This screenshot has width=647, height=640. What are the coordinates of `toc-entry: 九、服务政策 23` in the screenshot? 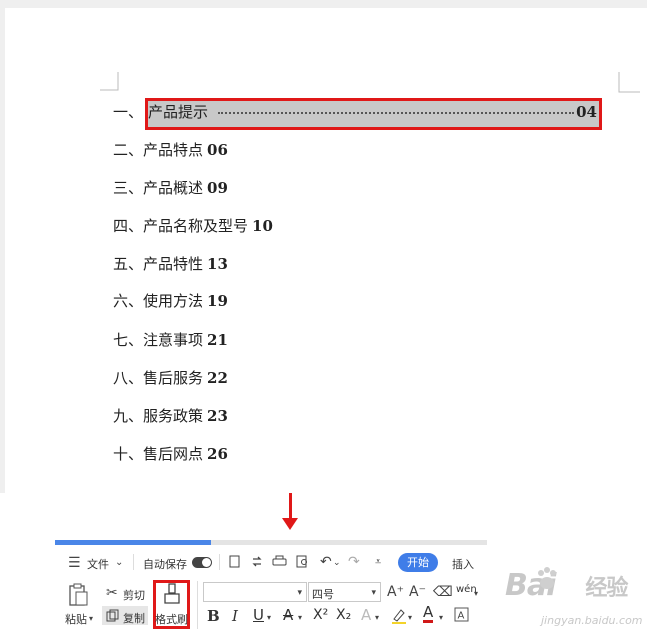 It's located at (170, 416).